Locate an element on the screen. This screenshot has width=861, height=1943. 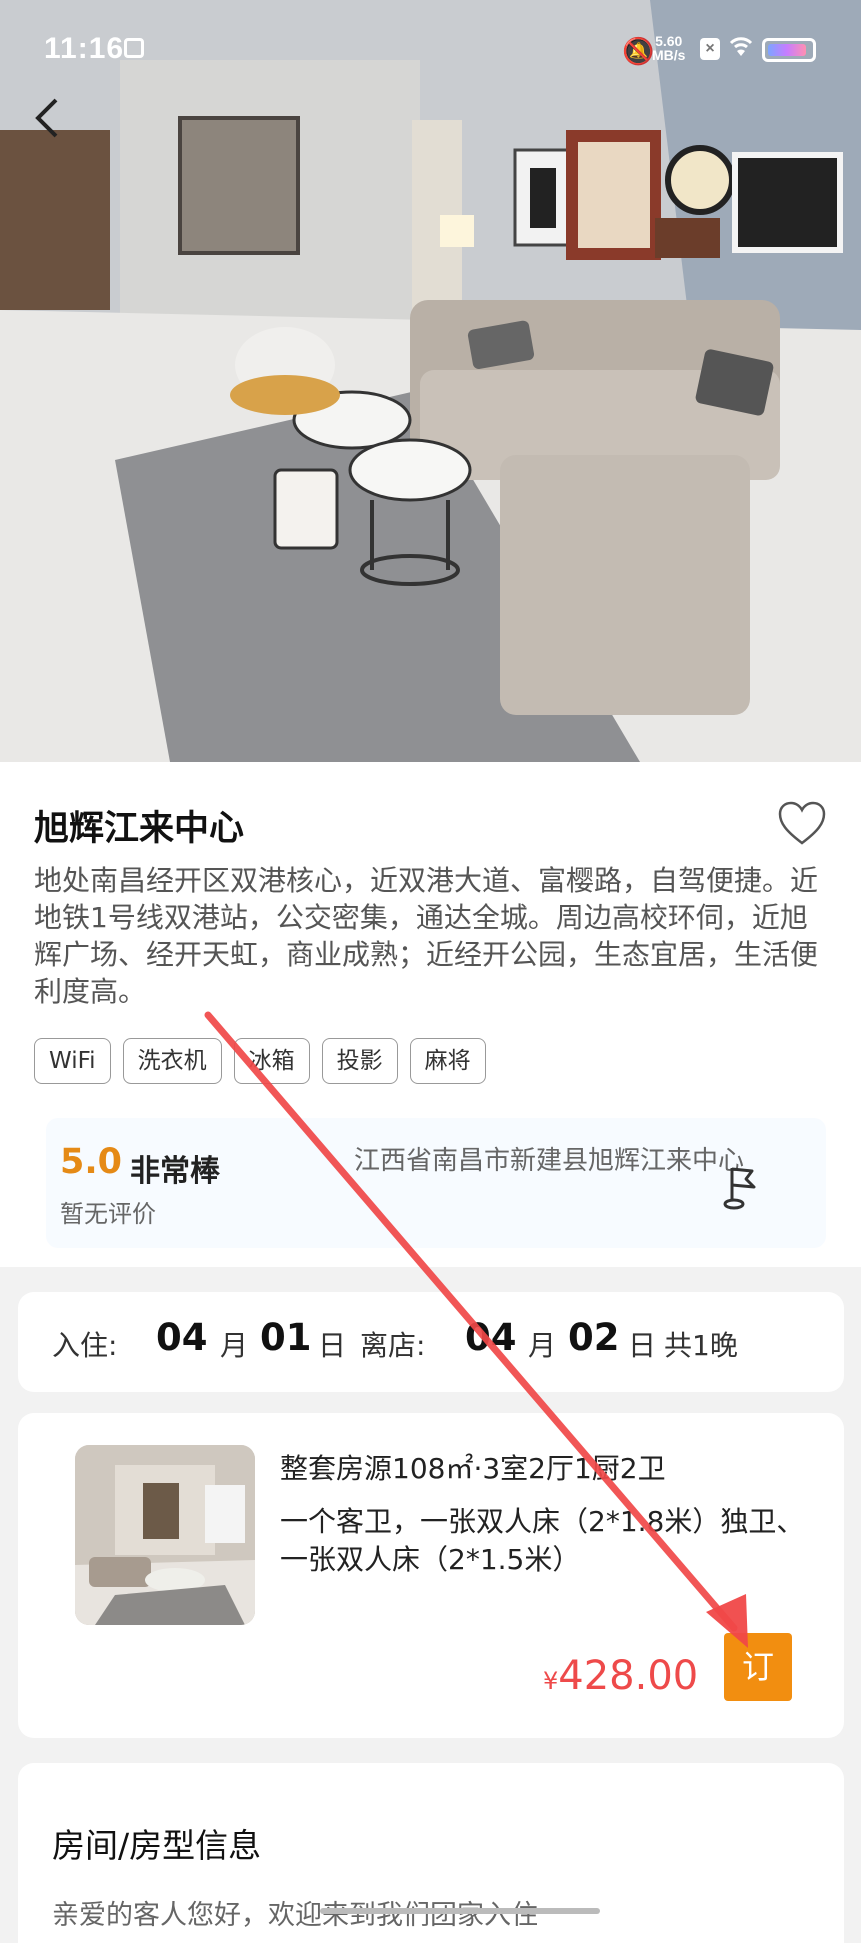
map-button is located at coordinates (743, 1187).